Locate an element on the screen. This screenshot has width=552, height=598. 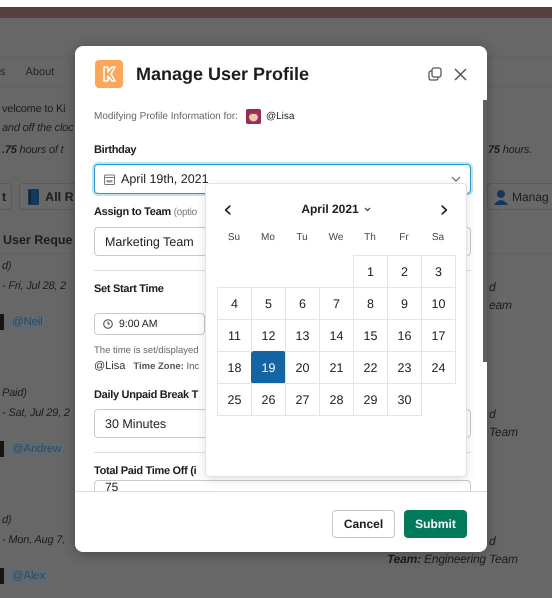
calendar-day: 3 is located at coordinates (438, 271).